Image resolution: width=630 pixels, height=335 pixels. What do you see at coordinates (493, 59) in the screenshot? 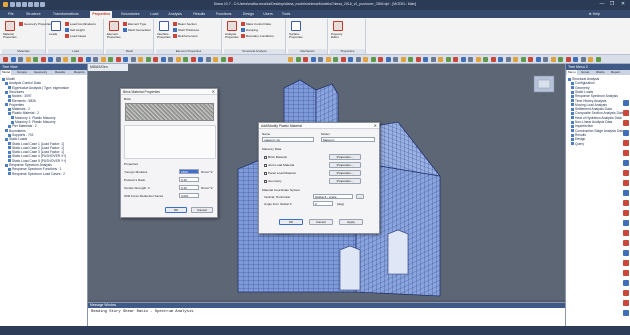
I see `toolbar-tool-66-icon` at bounding box center [493, 59].